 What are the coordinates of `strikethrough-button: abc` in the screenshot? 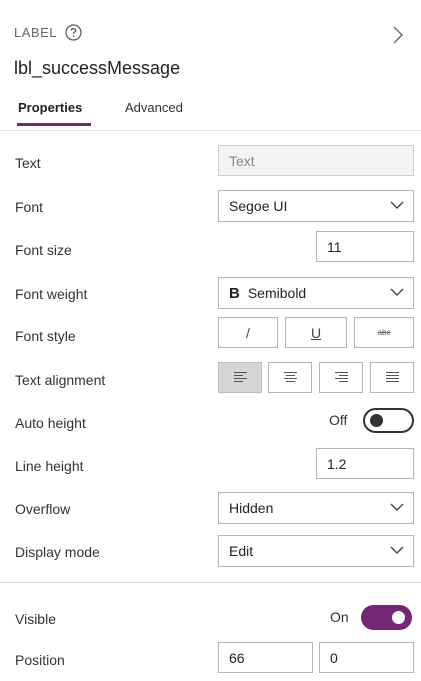 It's located at (384, 332).